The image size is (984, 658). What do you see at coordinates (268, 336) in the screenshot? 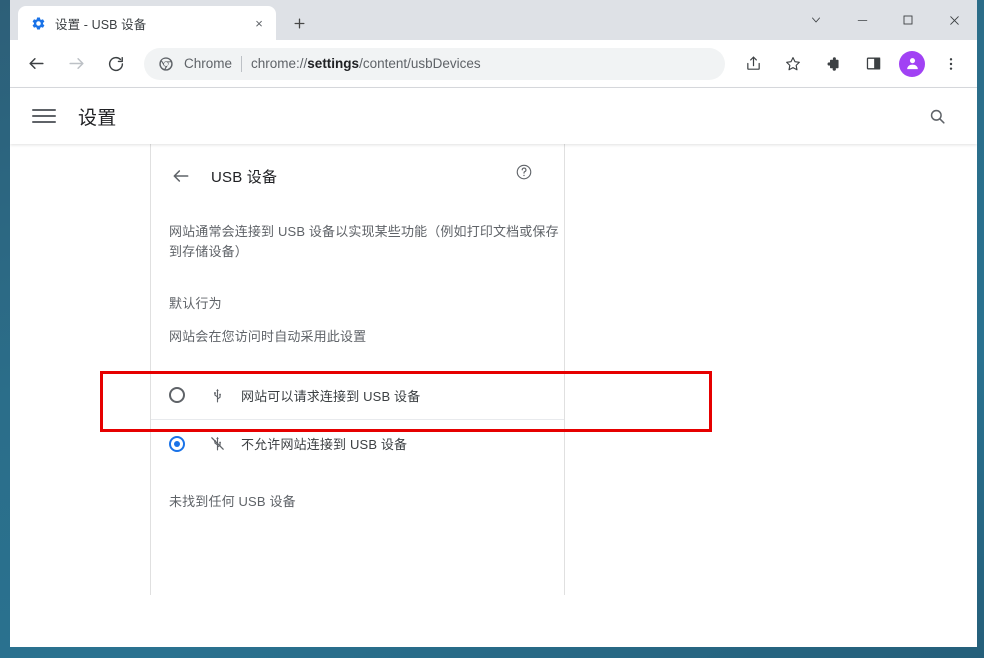
I see `default-behavior-subtitle: 网站会在您访问时自动采用此设置` at bounding box center [268, 336].